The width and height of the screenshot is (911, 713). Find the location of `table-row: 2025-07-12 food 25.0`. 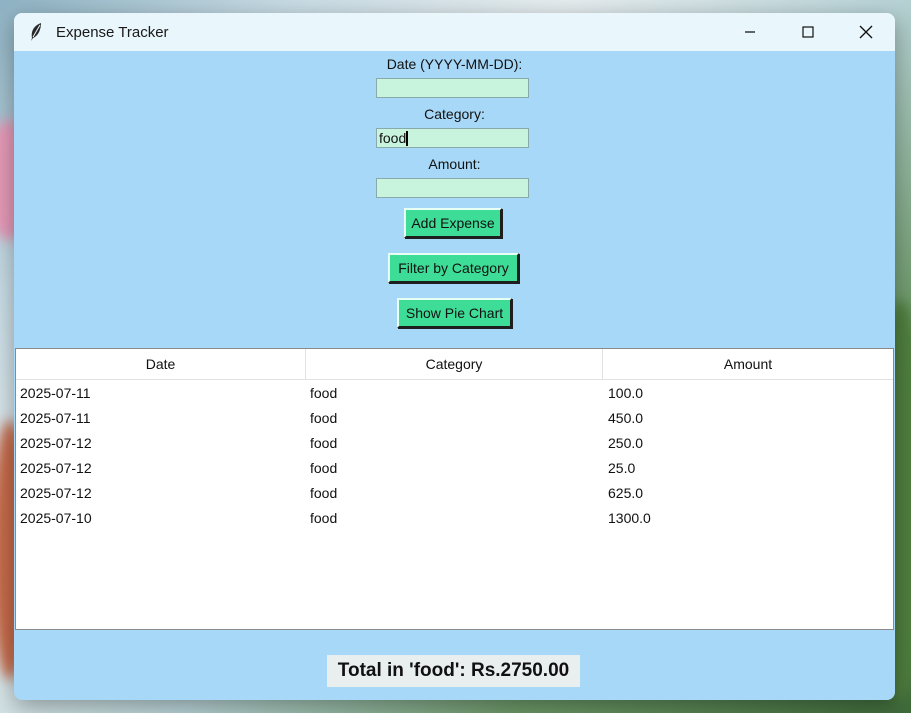

table-row: 2025-07-12 food 25.0 is located at coordinates (454, 467).